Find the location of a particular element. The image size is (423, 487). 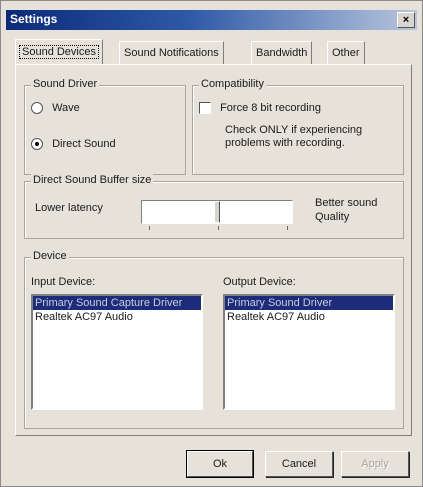

tab-label: Sound Devices is located at coordinates (59, 52).